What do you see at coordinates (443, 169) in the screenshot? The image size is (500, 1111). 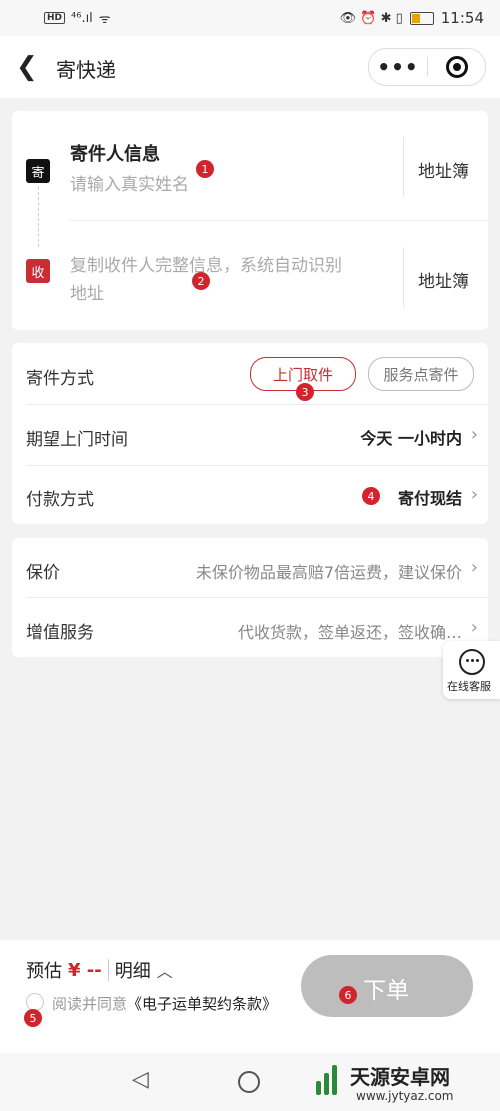 I see `sender-address-book: 地址簿` at bounding box center [443, 169].